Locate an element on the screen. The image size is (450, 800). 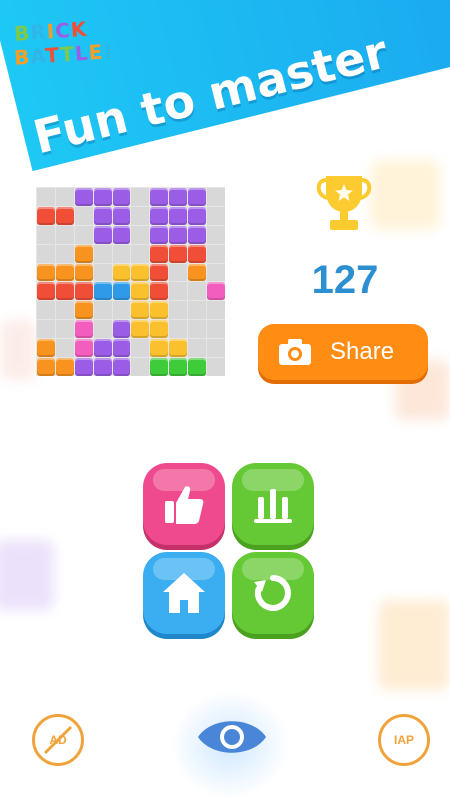
restart-button is located at coordinates (273, 593).